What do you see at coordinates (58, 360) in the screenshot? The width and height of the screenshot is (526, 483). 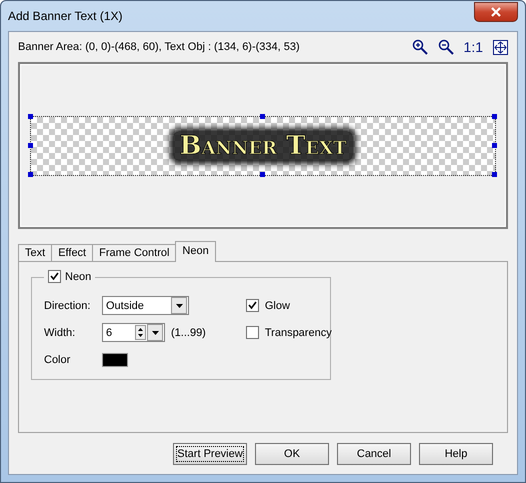 I see `color-label: Color` at bounding box center [58, 360].